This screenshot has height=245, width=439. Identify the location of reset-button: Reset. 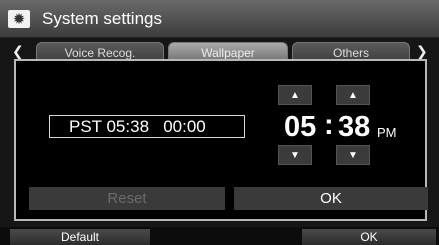
(127, 198).